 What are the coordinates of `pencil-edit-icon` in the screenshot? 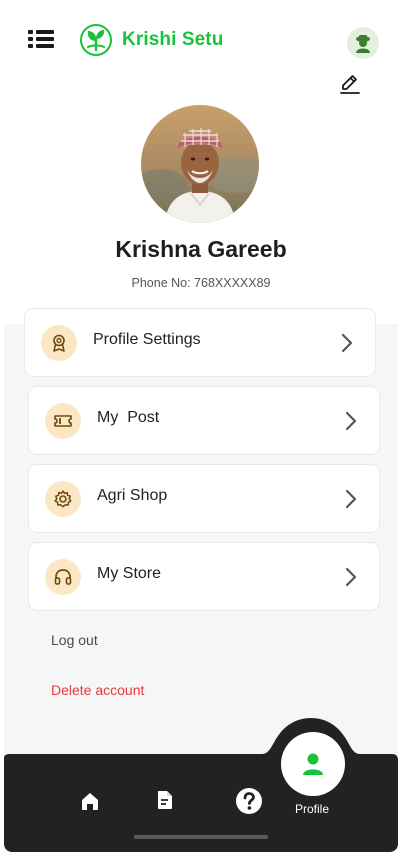 It's located at (350, 84).